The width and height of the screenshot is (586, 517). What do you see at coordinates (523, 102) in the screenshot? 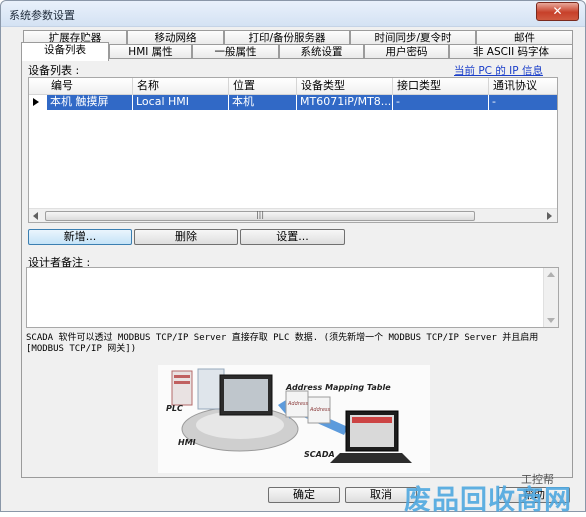
I see `cell-protocol: -` at bounding box center [523, 102].